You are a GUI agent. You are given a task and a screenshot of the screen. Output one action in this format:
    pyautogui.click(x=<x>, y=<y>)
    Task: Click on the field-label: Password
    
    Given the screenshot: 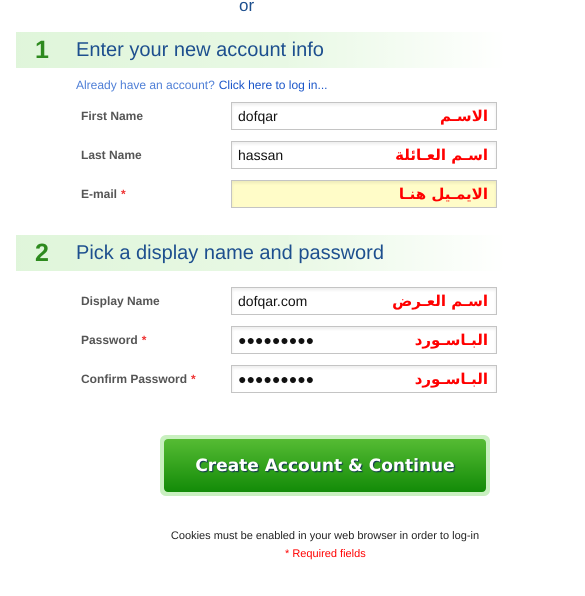 What is the action you would take?
    pyautogui.click(x=109, y=340)
    